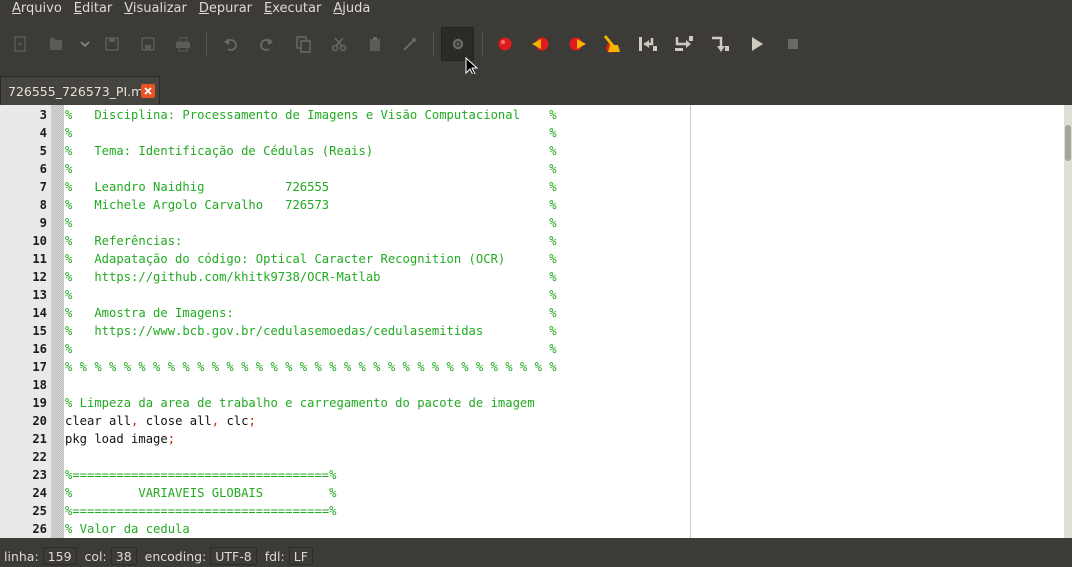 The width and height of the screenshot is (1072, 567). Describe the element at coordinates (541, 44) in the screenshot. I see `previous-breakpoint-button` at that location.